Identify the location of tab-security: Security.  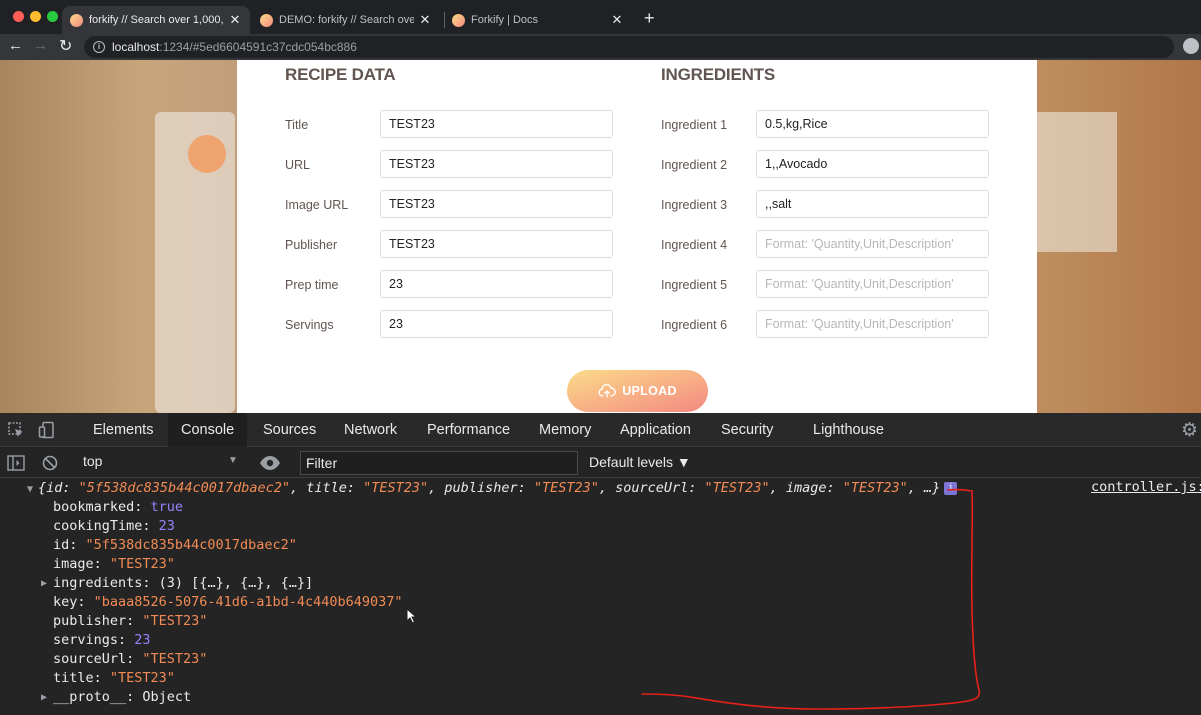
(747, 430).